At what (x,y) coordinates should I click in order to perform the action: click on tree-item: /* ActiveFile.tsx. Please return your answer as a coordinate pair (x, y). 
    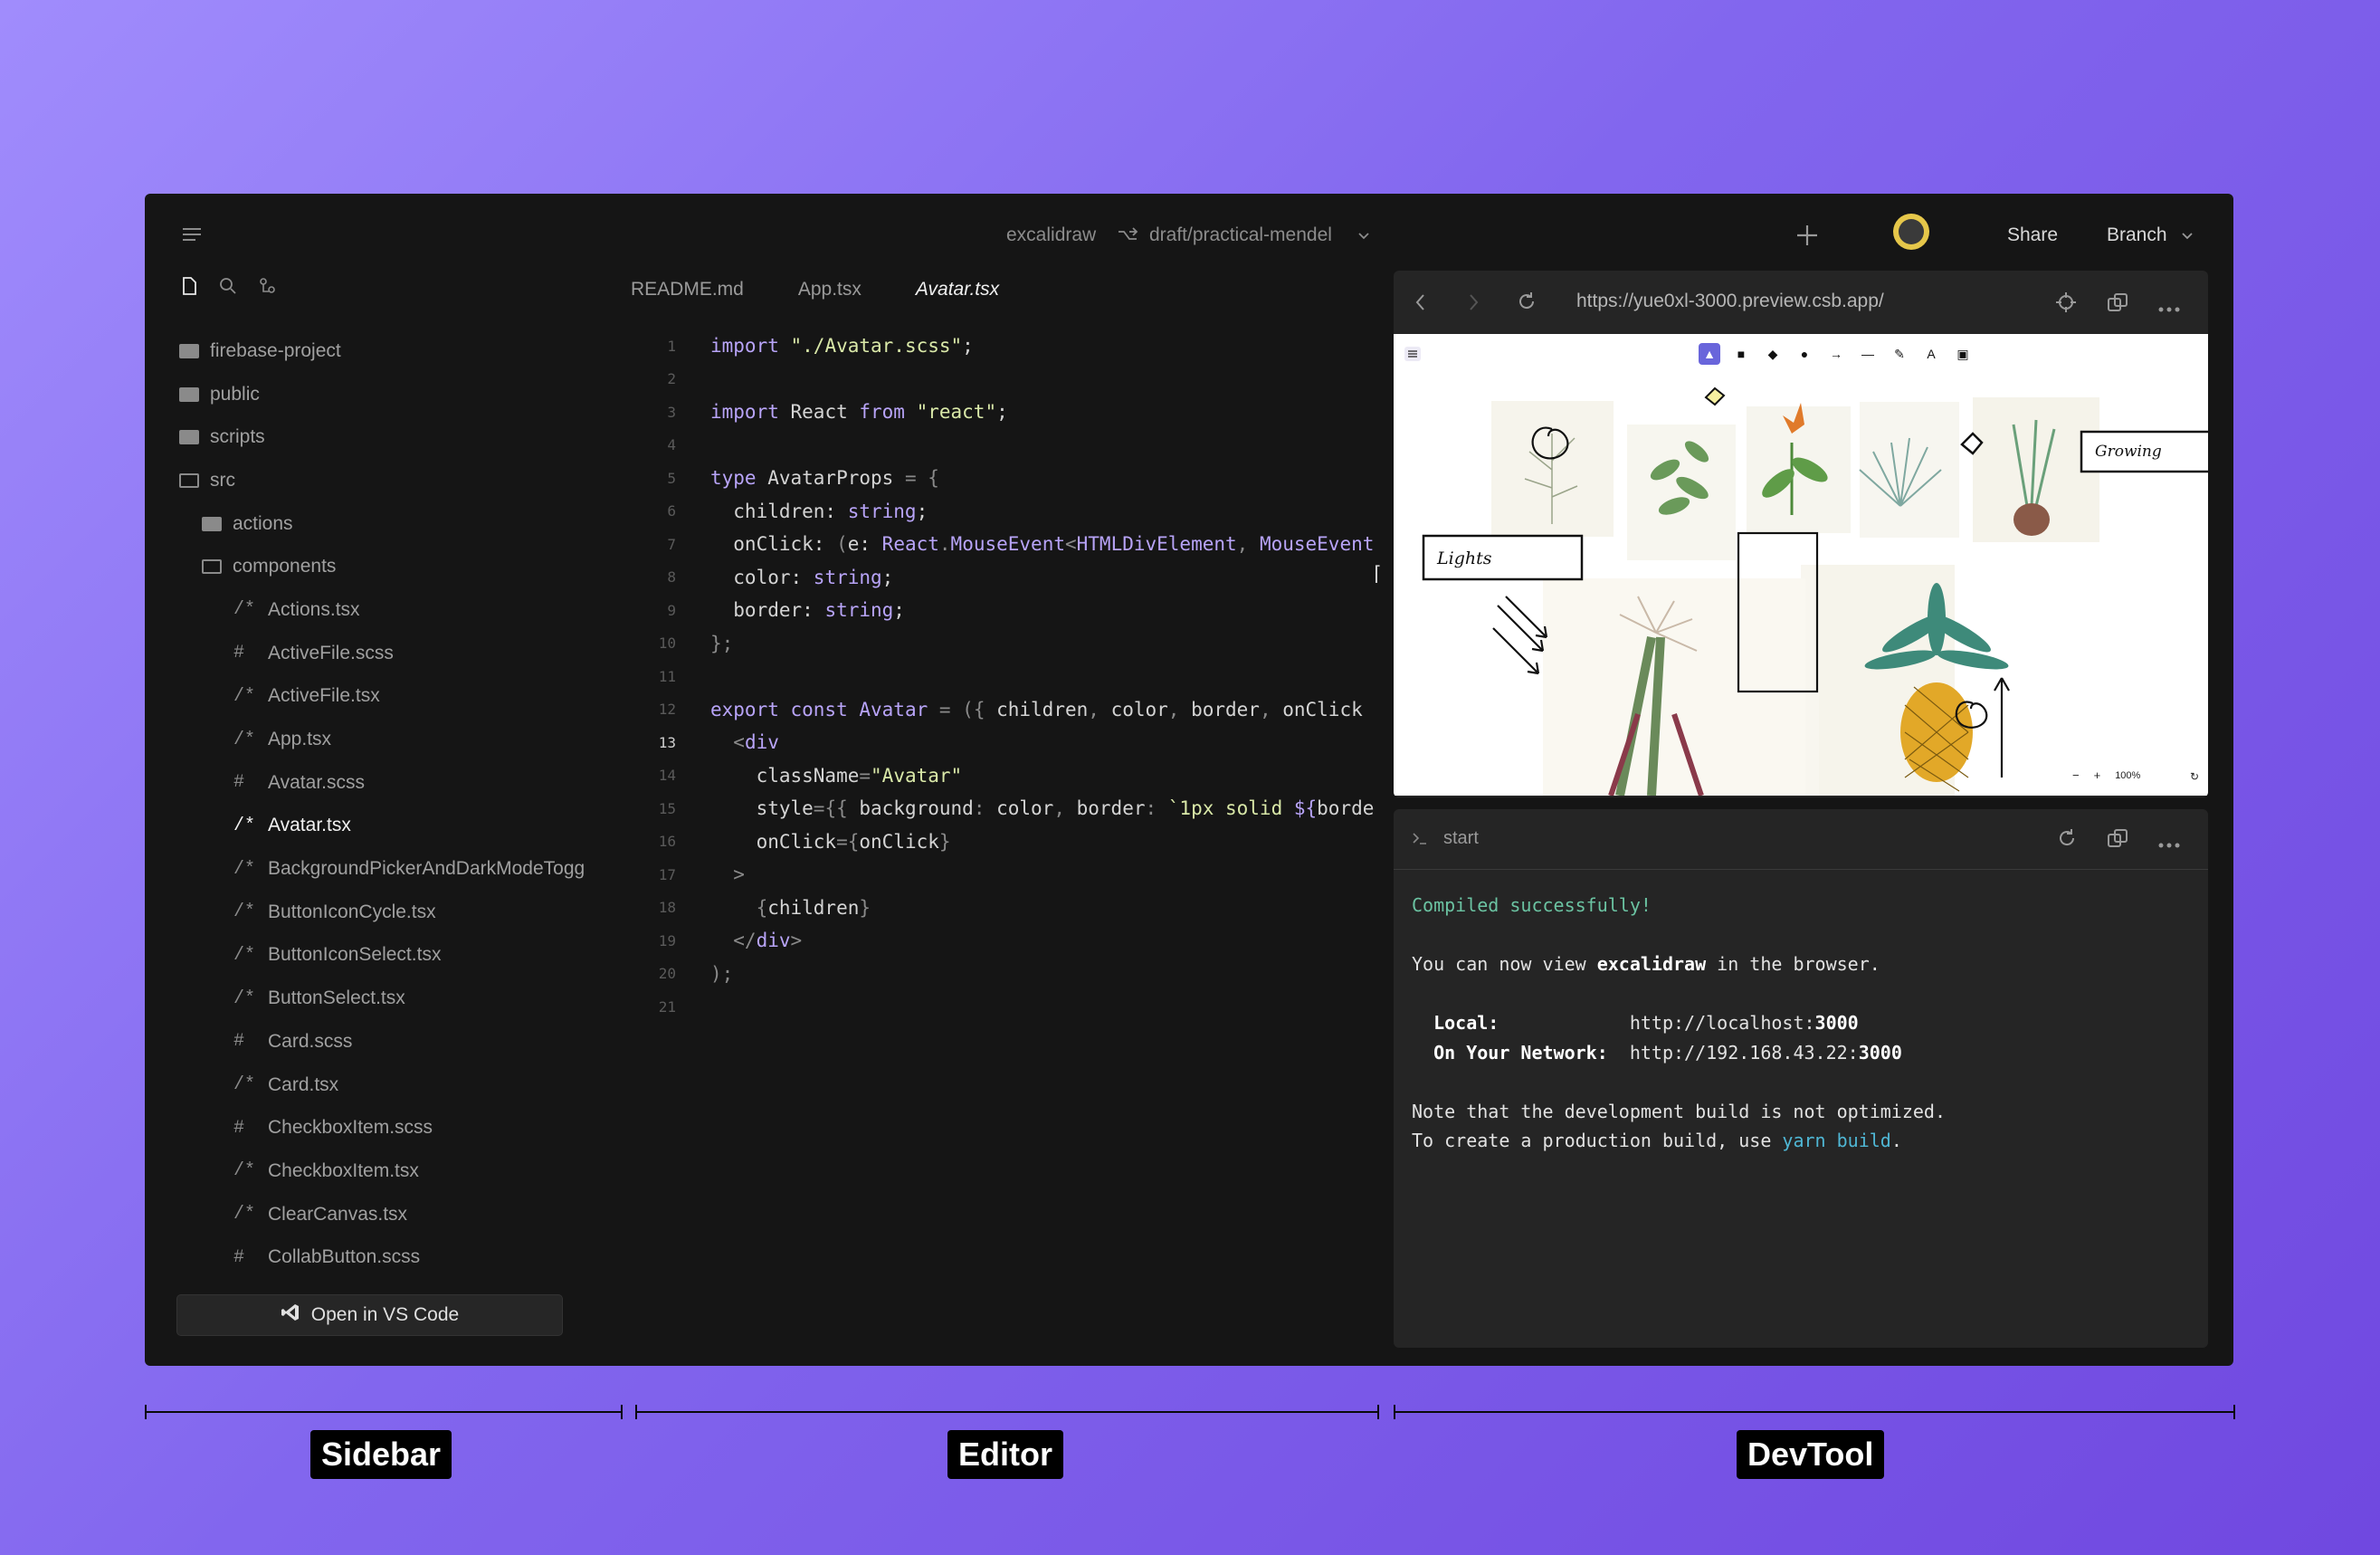
    Looking at the image, I should click on (406, 697).